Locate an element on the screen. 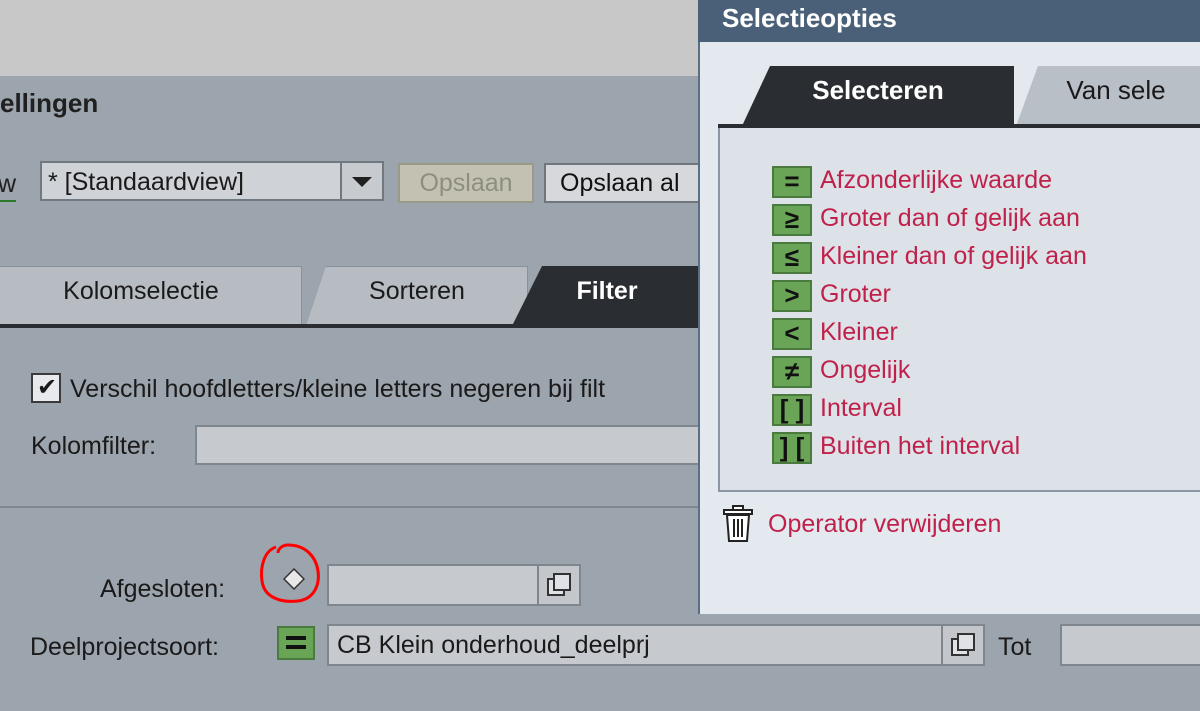 This screenshot has width=1200, height=711. column-filter-input is located at coordinates (450, 445).